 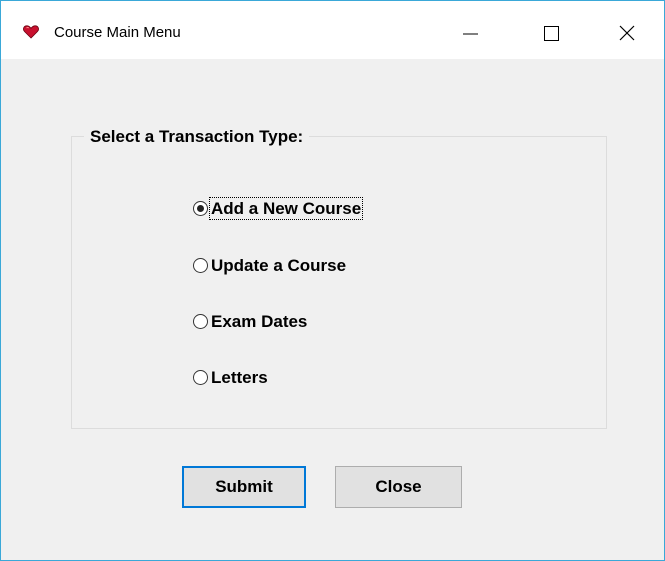 I want to click on close-button: Close, so click(x=398, y=487).